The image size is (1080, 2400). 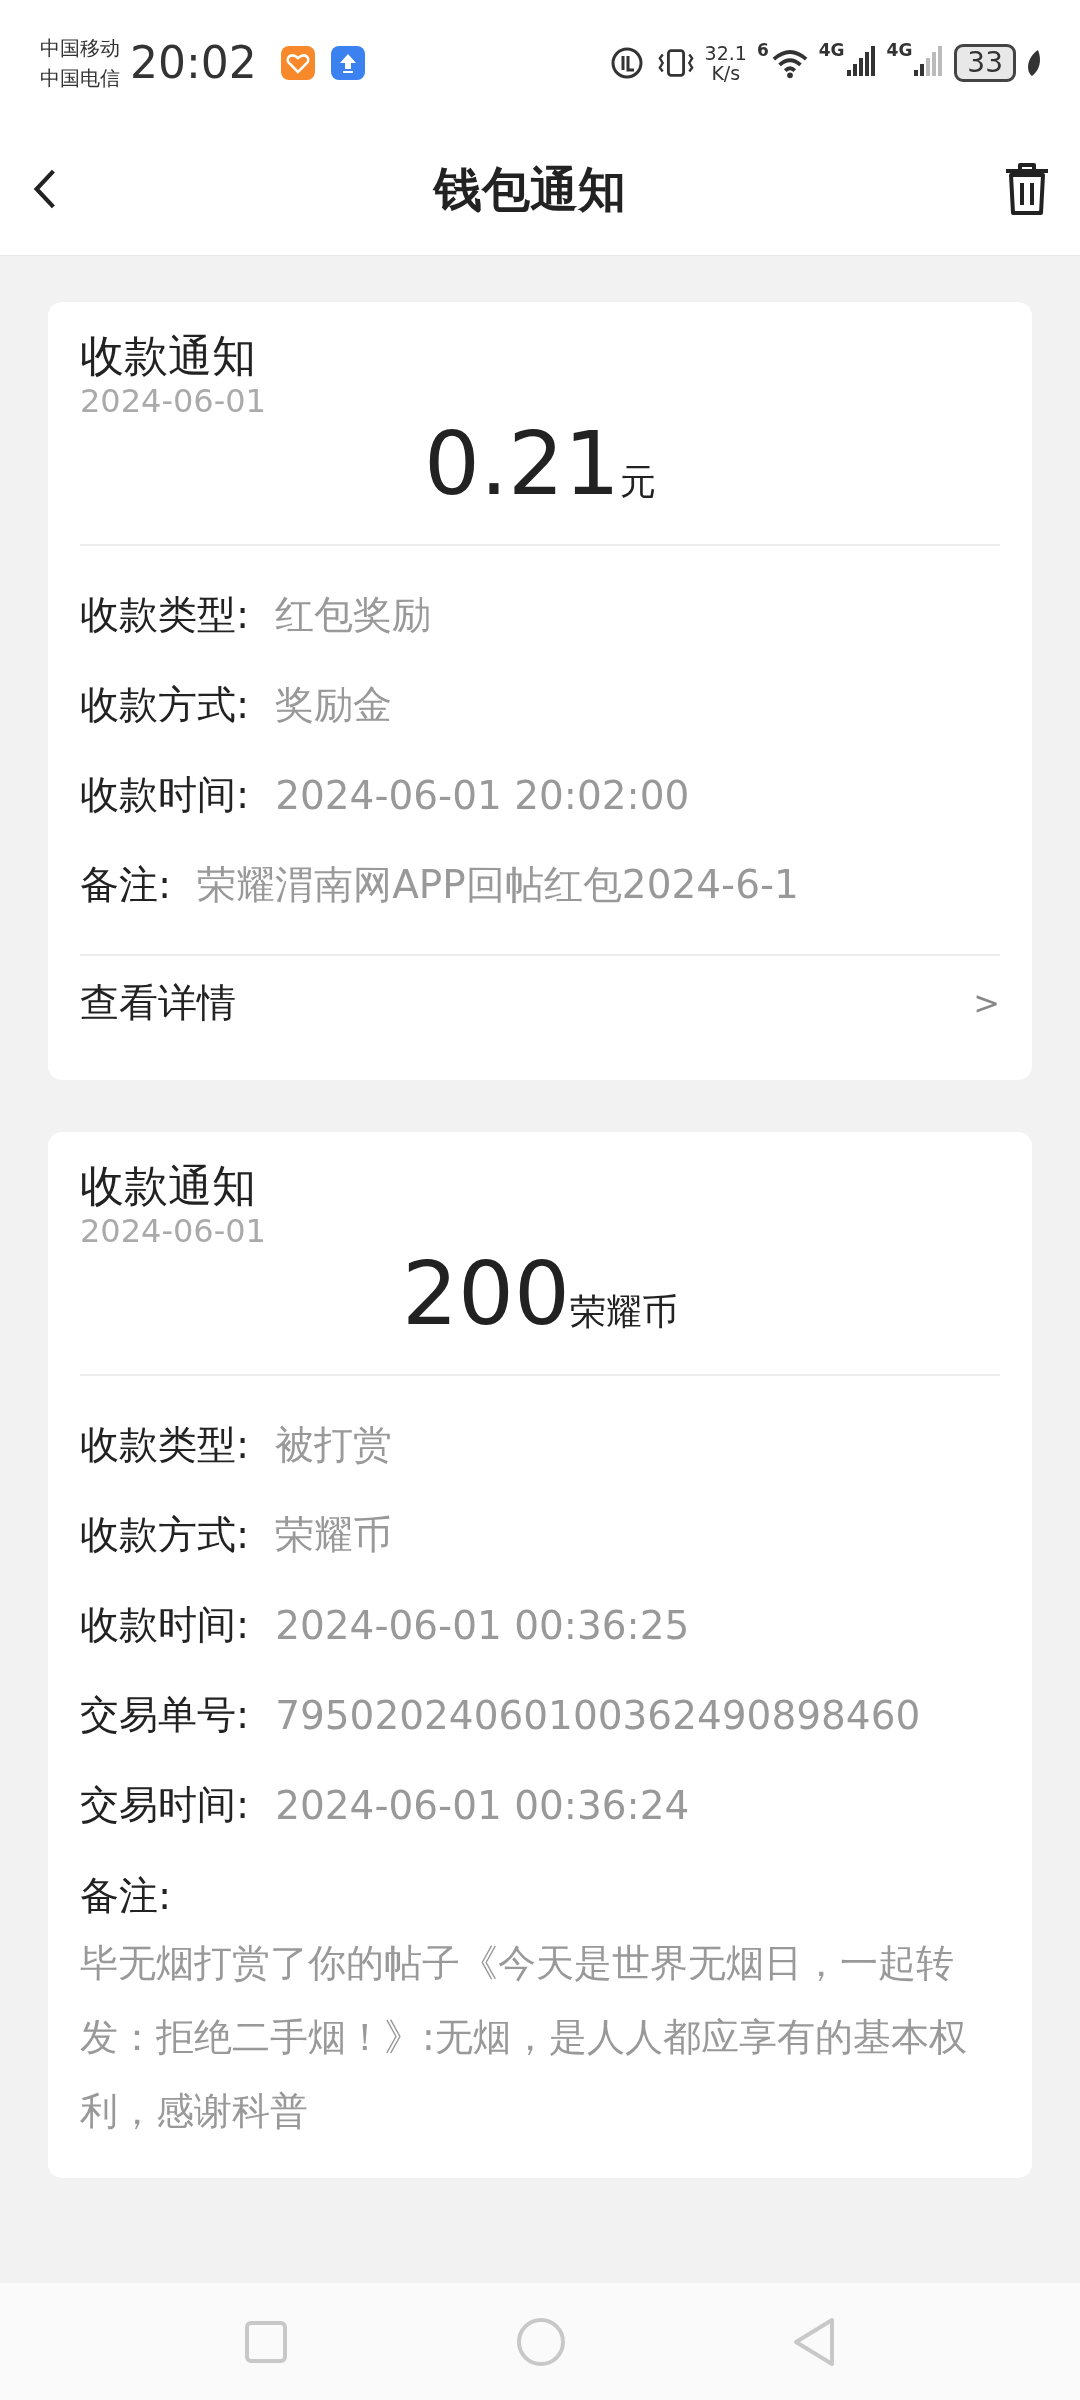 What do you see at coordinates (353, 615) in the screenshot?
I see `field-value: 红包奖励` at bounding box center [353, 615].